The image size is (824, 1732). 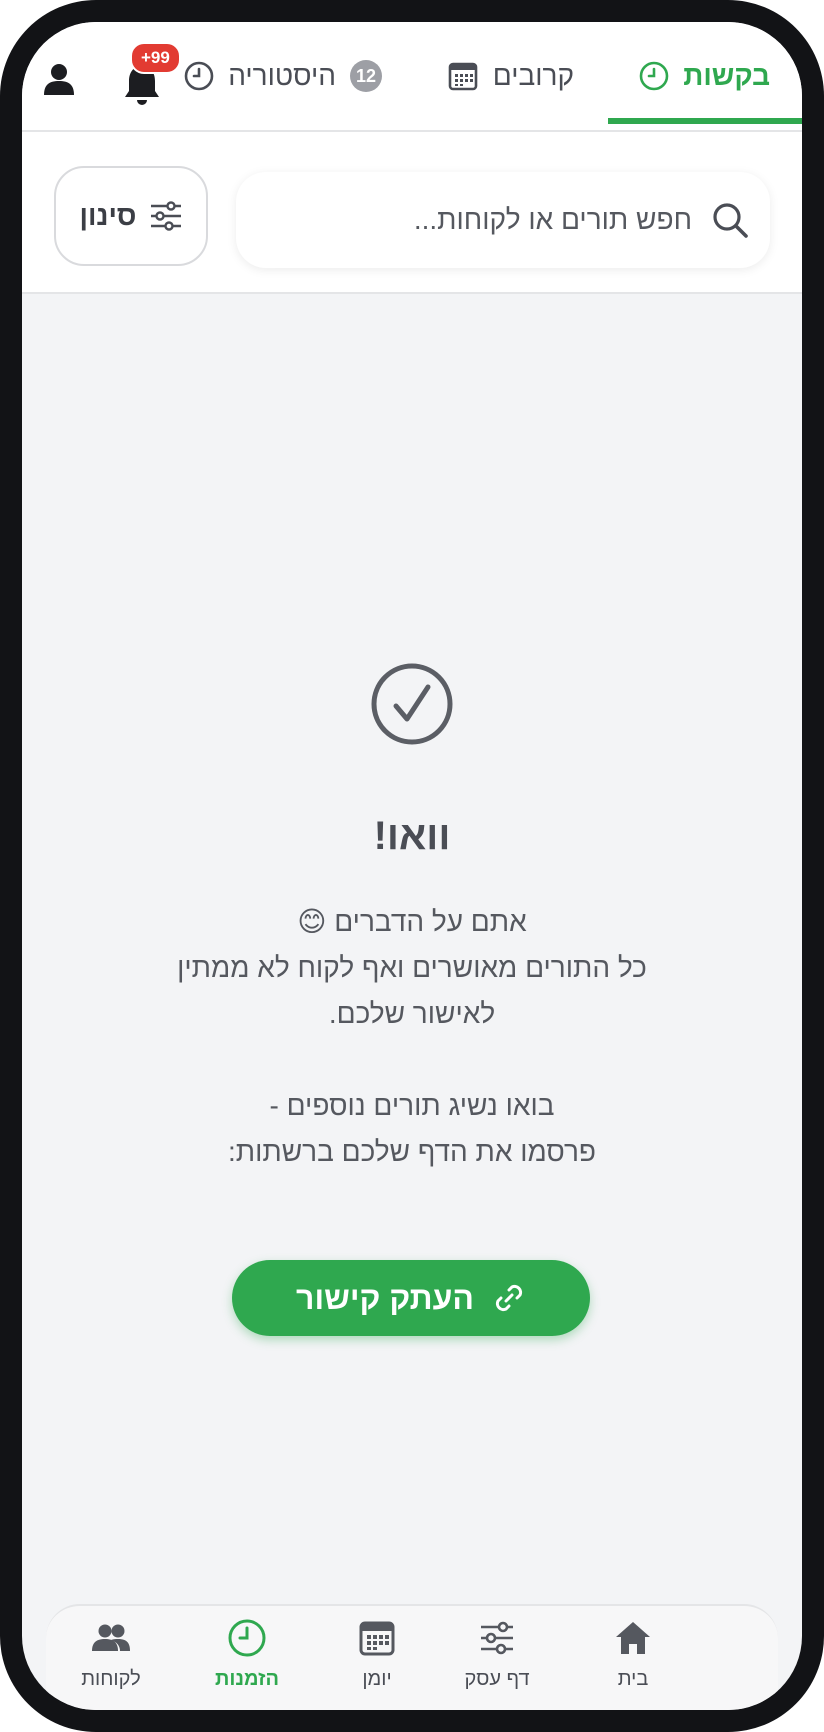 What do you see at coordinates (726, 75) in the screenshot?
I see `tab-requests-label: בקשות` at bounding box center [726, 75].